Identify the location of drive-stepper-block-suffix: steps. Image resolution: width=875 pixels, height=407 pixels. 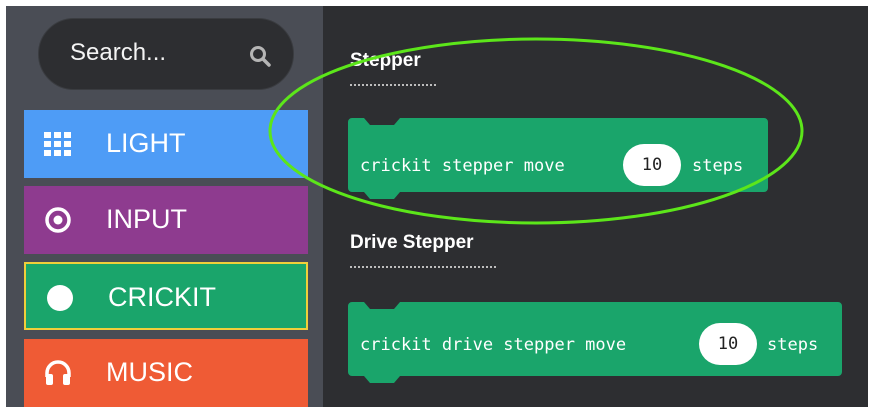
(793, 345).